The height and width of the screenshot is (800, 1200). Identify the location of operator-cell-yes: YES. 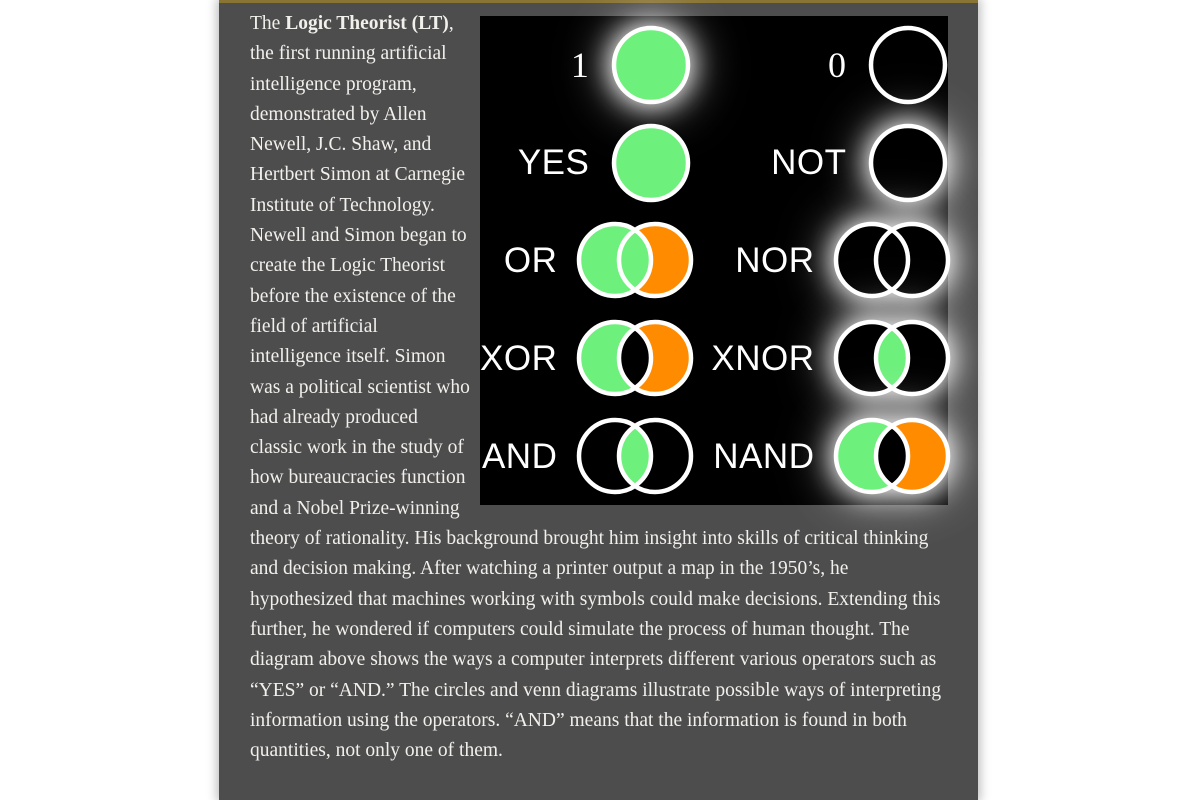
(595, 163).